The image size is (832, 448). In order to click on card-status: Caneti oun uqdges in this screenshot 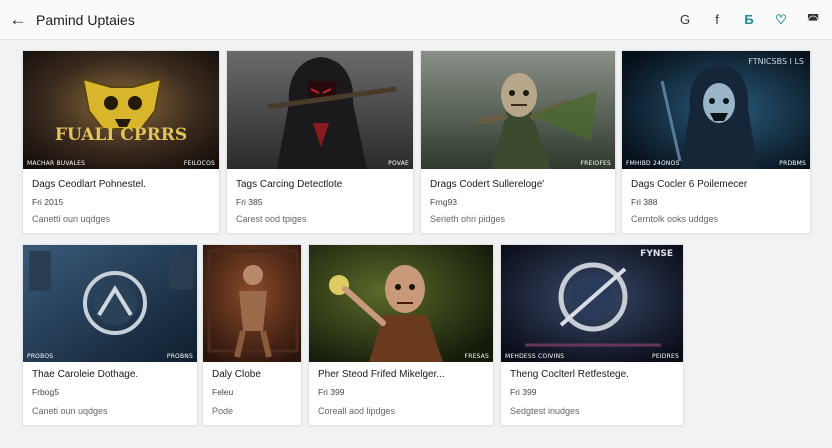, I will do `click(70, 411)`.